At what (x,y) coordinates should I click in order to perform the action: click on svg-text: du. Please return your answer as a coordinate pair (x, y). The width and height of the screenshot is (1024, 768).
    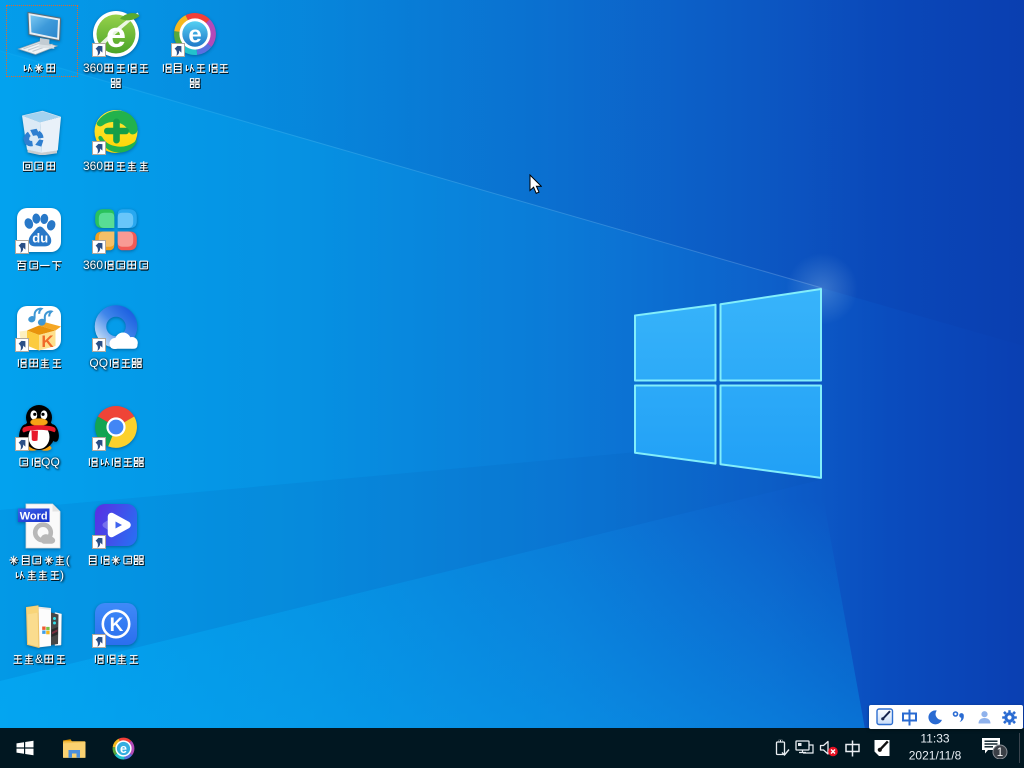
    Looking at the image, I should click on (40, 238).